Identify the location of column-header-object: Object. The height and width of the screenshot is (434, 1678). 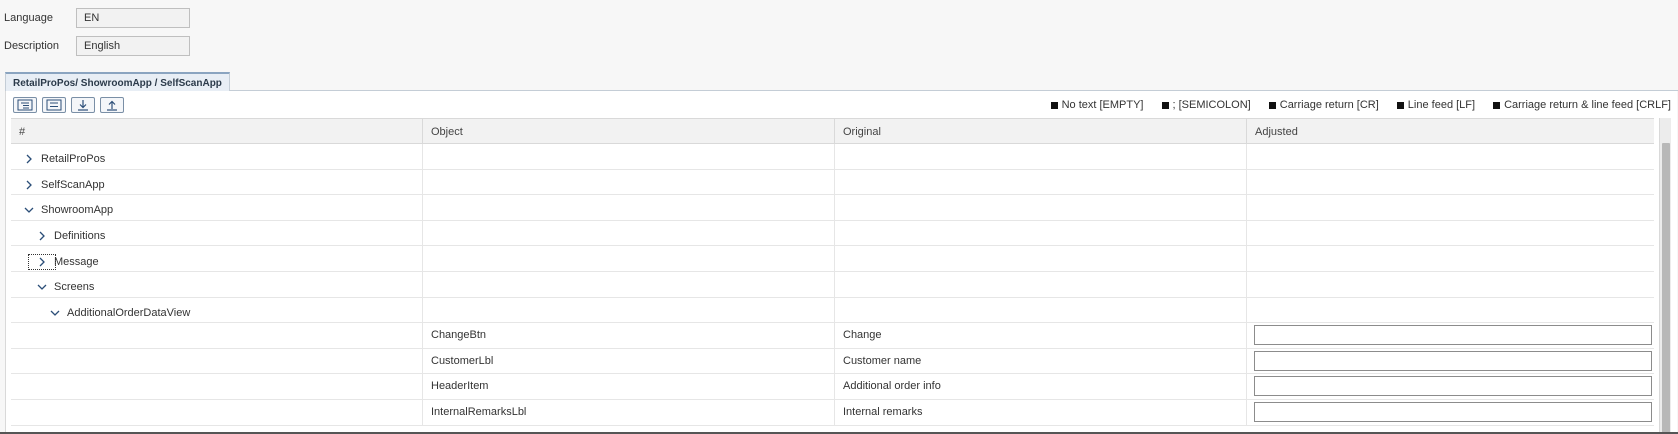
(629, 131).